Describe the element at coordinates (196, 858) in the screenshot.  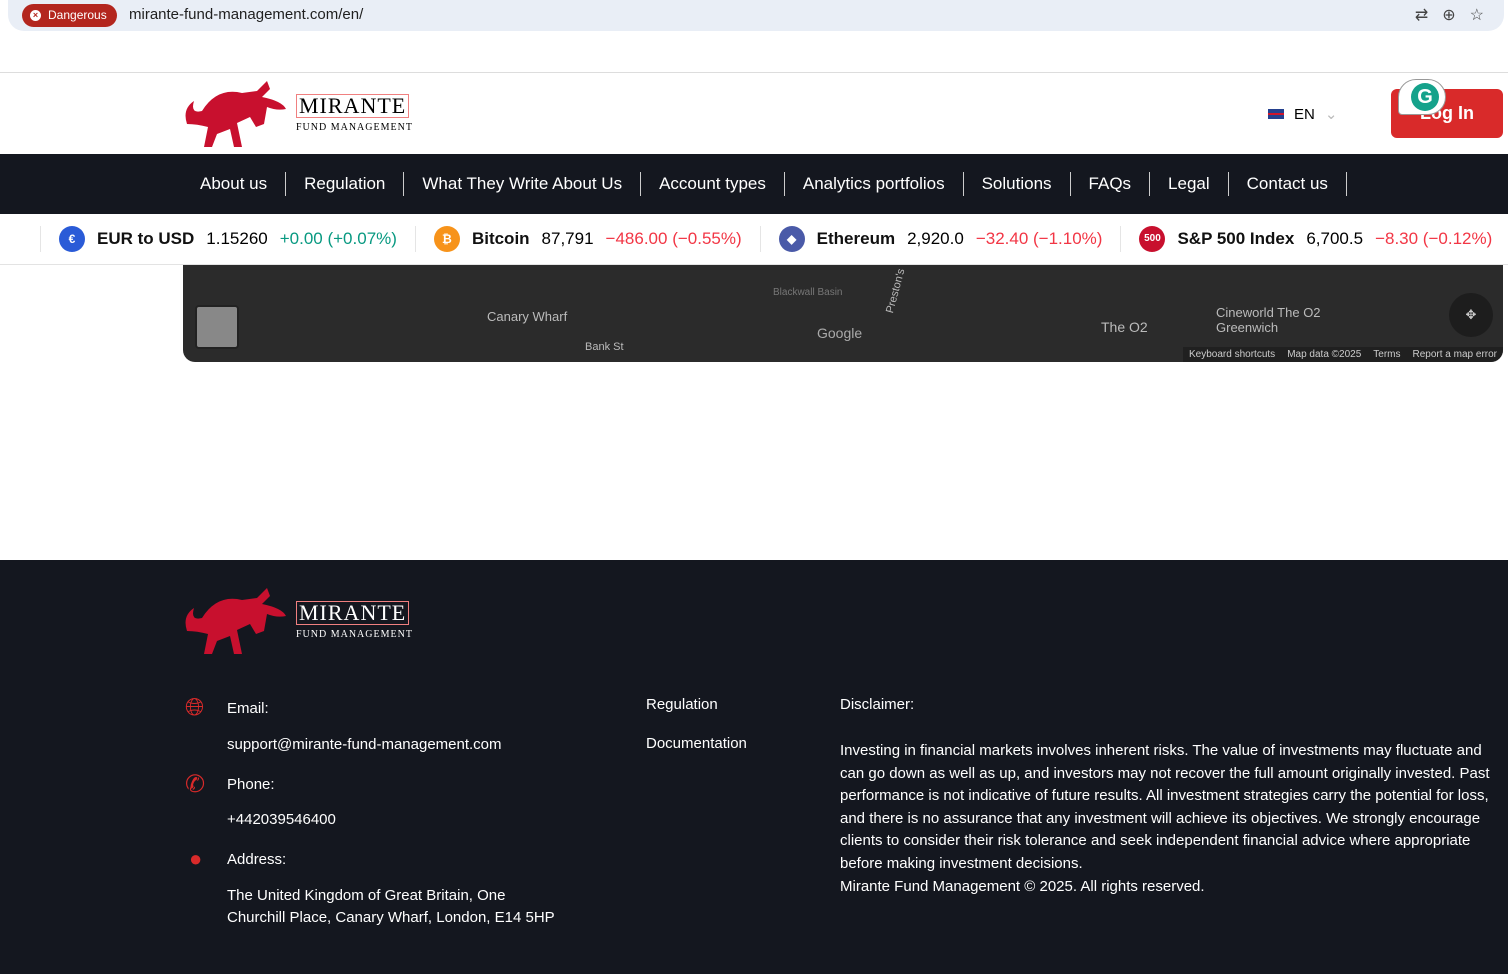
I see `location-pin-icon: ●` at that location.